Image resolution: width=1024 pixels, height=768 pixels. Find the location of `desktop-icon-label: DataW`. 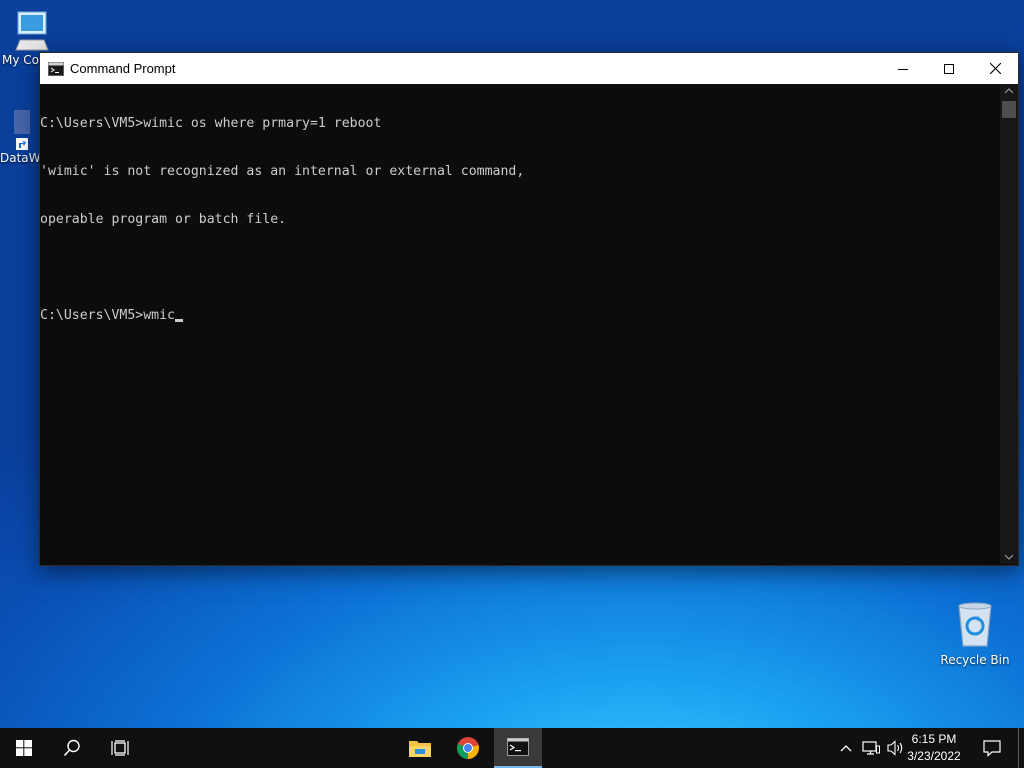

desktop-icon-label: DataW is located at coordinates (20, 158).